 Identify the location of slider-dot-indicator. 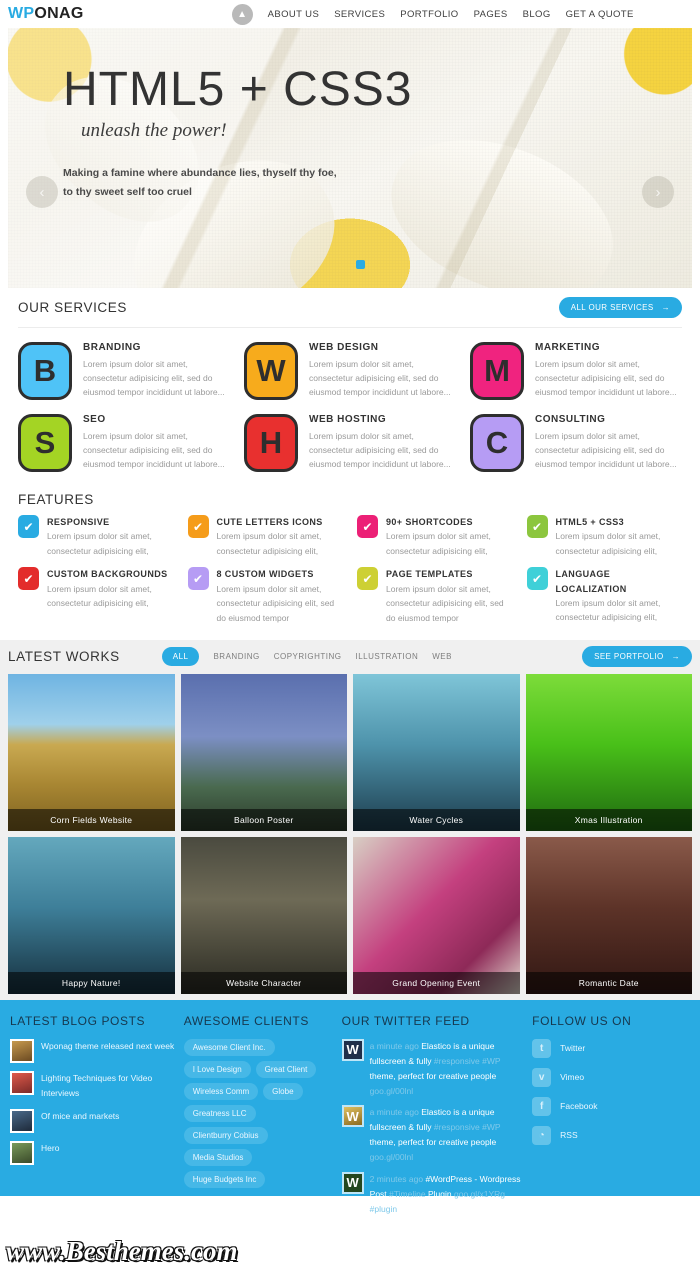
(360, 264).